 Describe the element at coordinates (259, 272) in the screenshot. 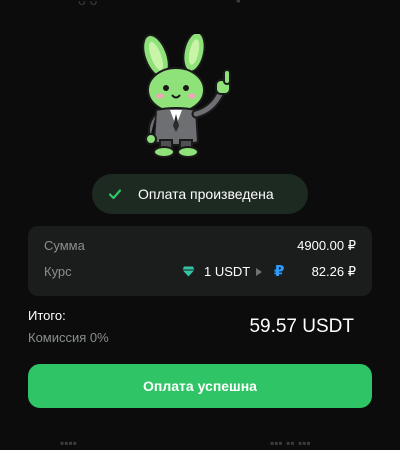

I see `play-arrow-icon` at that location.